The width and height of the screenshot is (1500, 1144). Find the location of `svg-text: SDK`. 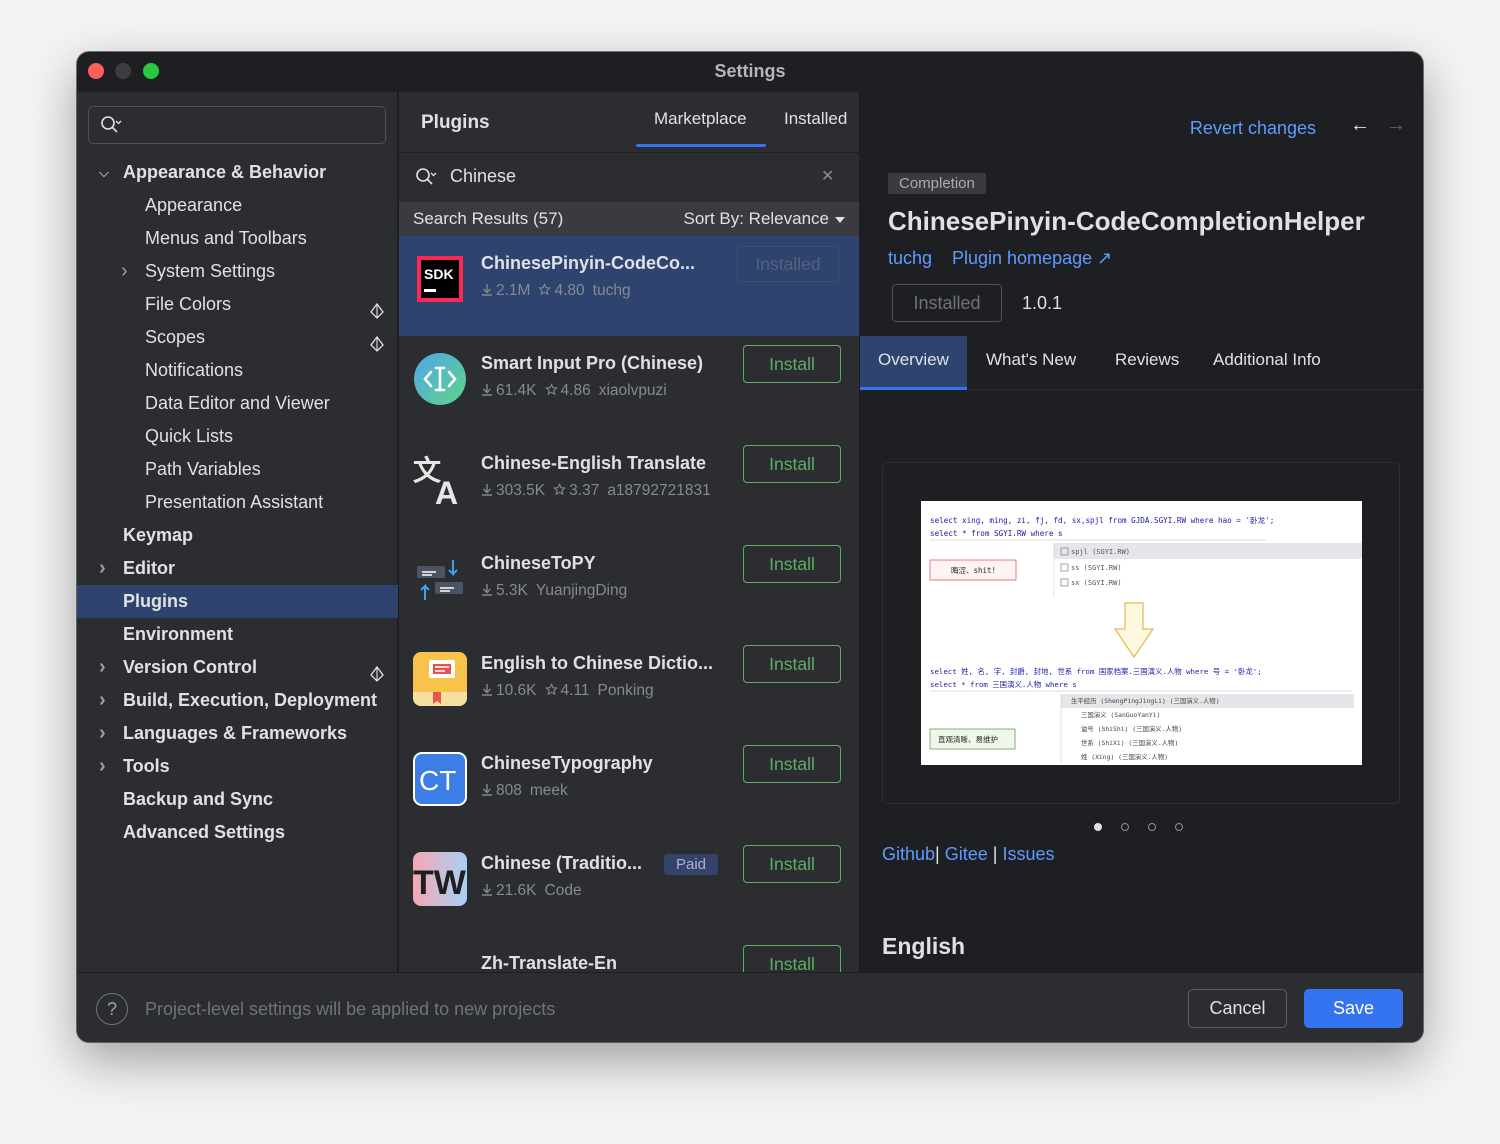

svg-text: SDK is located at coordinates (439, 274).